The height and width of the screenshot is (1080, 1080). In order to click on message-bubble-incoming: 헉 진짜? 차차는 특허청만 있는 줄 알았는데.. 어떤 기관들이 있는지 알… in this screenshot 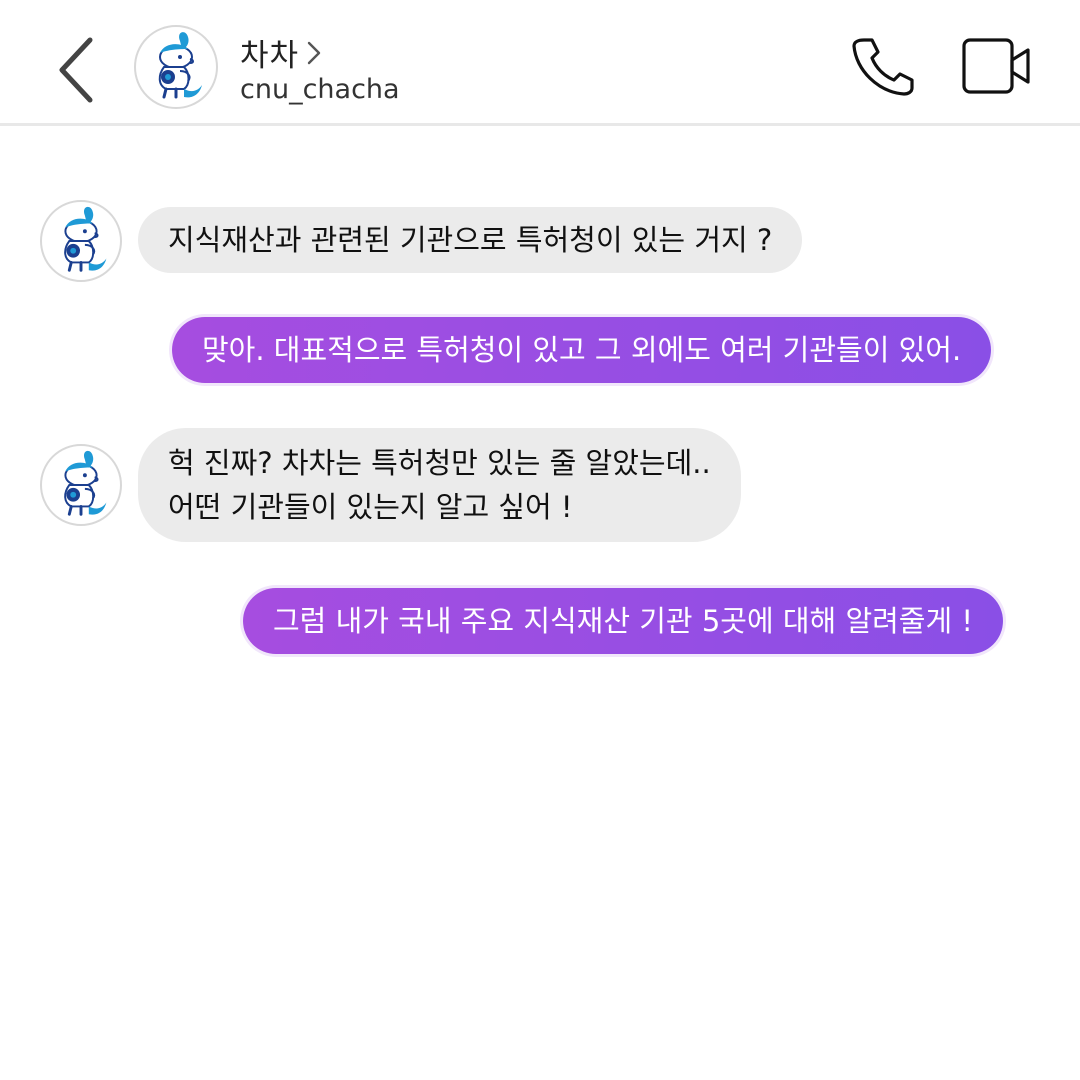, I will do `click(439, 485)`.